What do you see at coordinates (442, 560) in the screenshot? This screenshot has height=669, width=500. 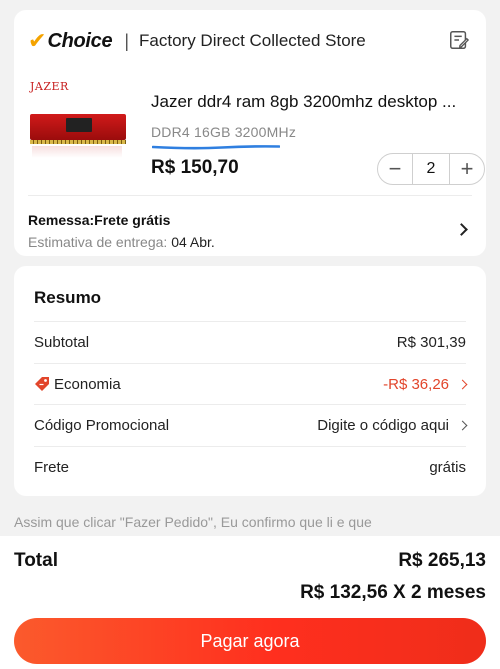 I see `total-value: R$ 265,13` at bounding box center [442, 560].